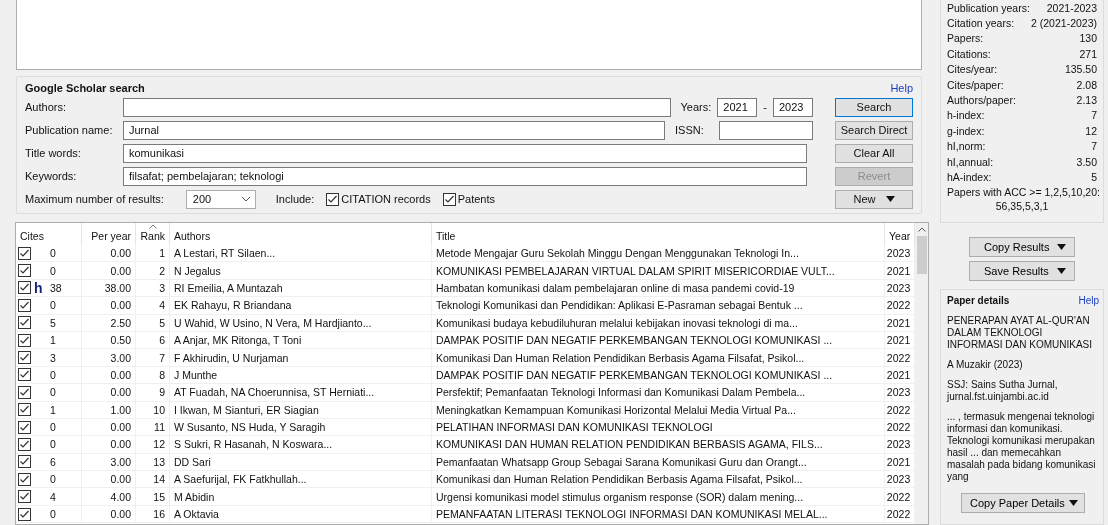 The height and width of the screenshot is (525, 1108). What do you see at coordinates (969, 177) in the screenshot?
I see `metric-label: hA-index:` at bounding box center [969, 177].